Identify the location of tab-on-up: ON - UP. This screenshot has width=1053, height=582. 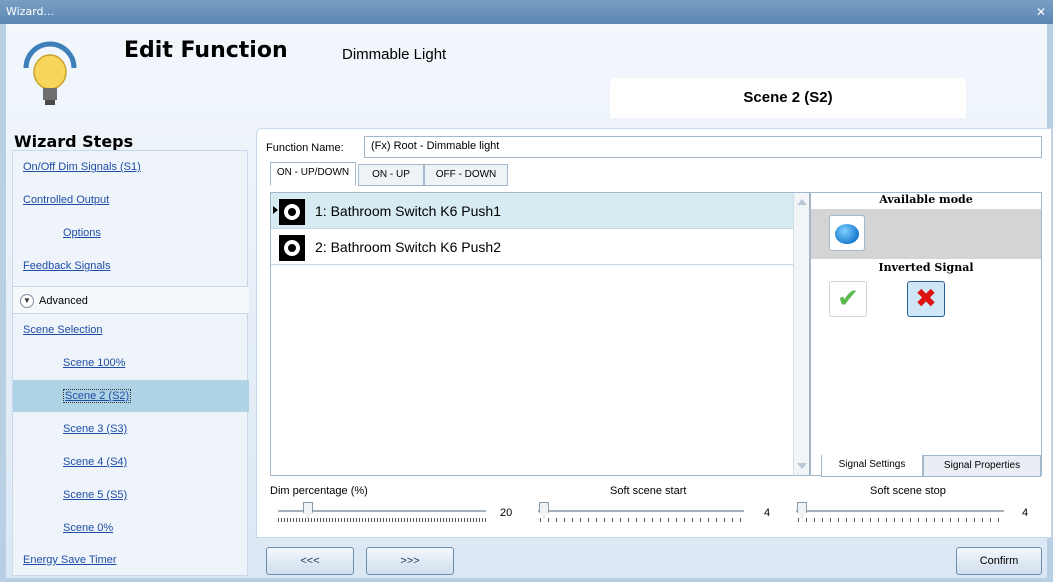
(391, 175).